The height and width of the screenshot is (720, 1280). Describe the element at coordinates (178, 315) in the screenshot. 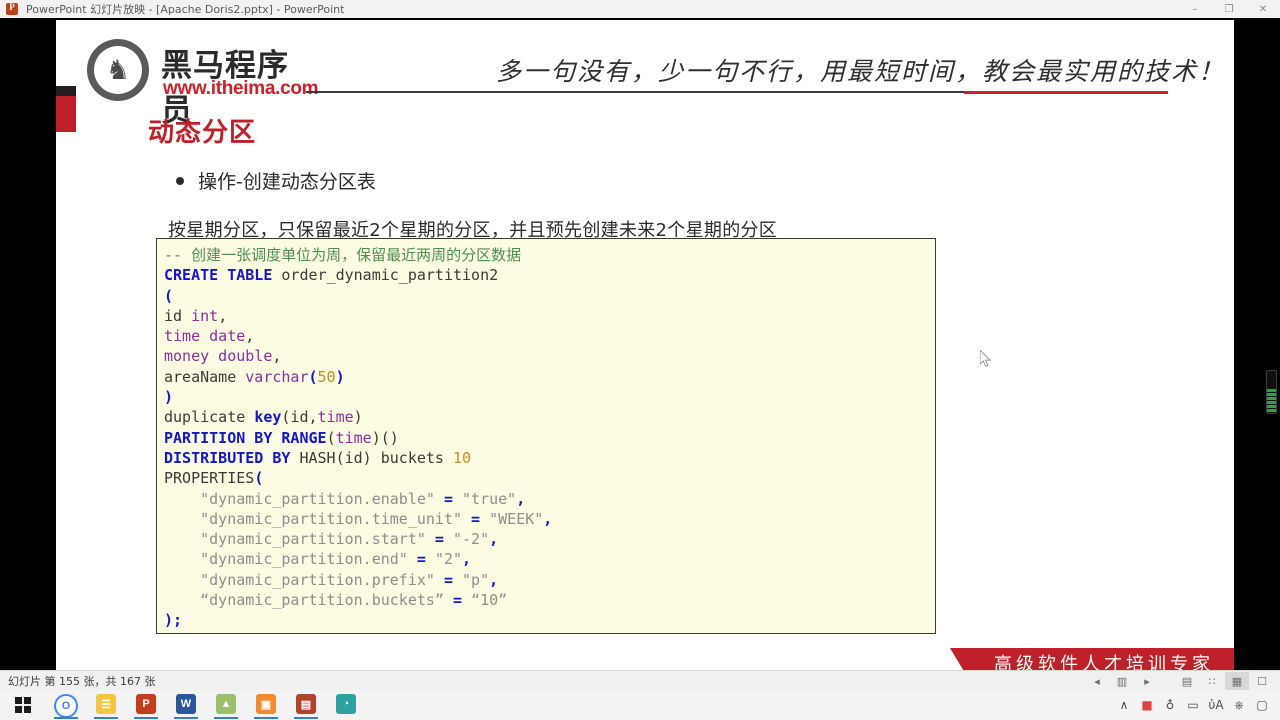

I see `code-token: id` at that location.